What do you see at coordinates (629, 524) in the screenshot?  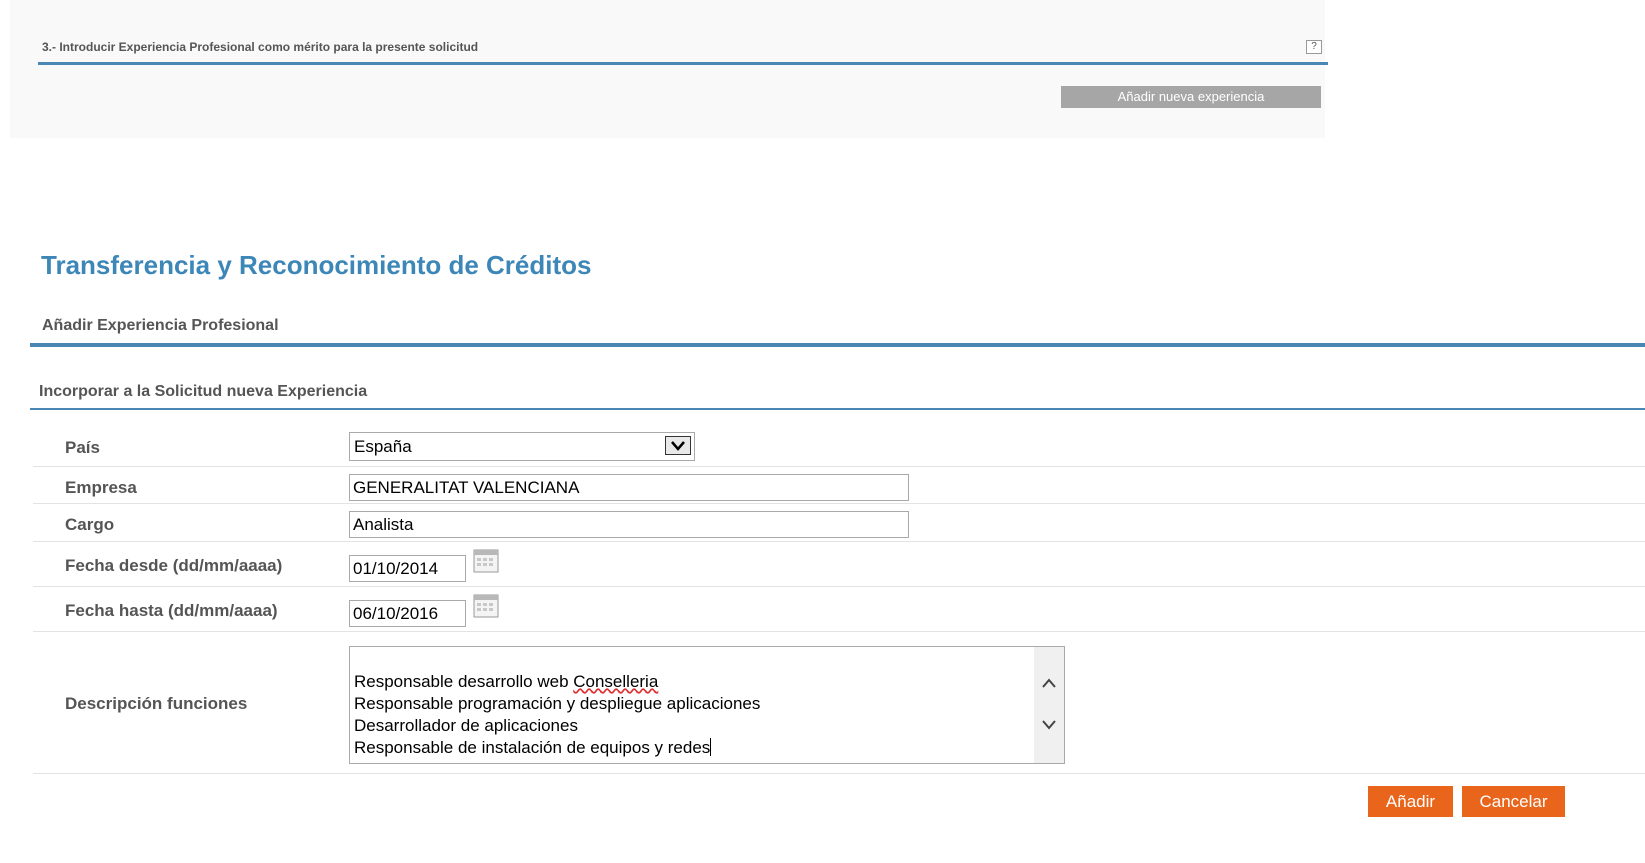 I see `cargo-input` at bounding box center [629, 524].